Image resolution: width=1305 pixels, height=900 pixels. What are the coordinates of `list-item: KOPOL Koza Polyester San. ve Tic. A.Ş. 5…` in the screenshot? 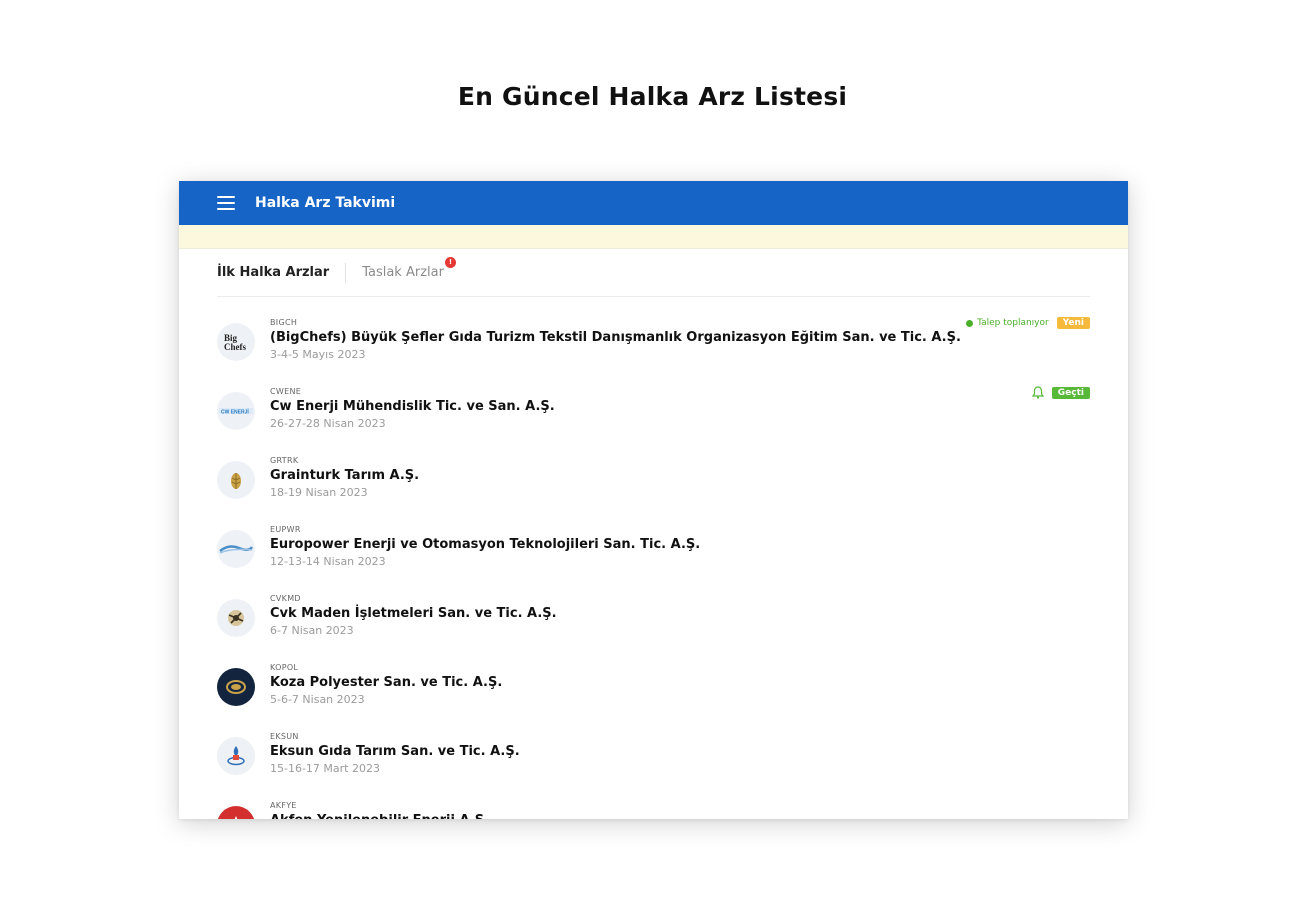 It's located at (653, 696).